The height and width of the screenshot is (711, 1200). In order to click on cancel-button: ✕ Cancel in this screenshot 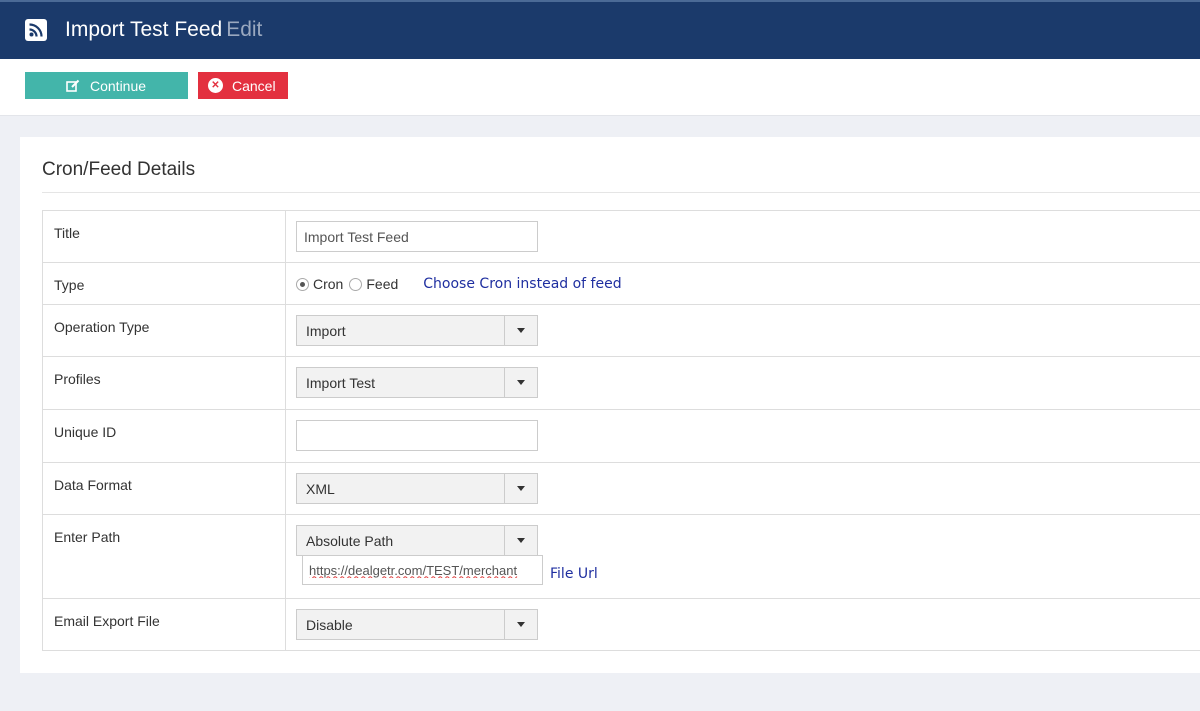, I will do `click(243, 85)`.